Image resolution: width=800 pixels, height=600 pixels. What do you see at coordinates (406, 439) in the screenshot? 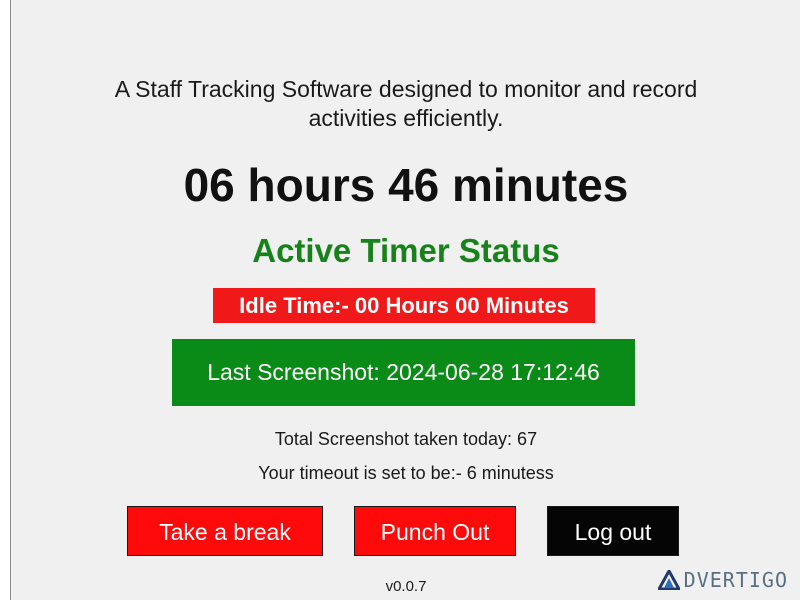
I see `total-screenshots-text: Total Screenshot taken today: 67` at bounding box center [406, 439].